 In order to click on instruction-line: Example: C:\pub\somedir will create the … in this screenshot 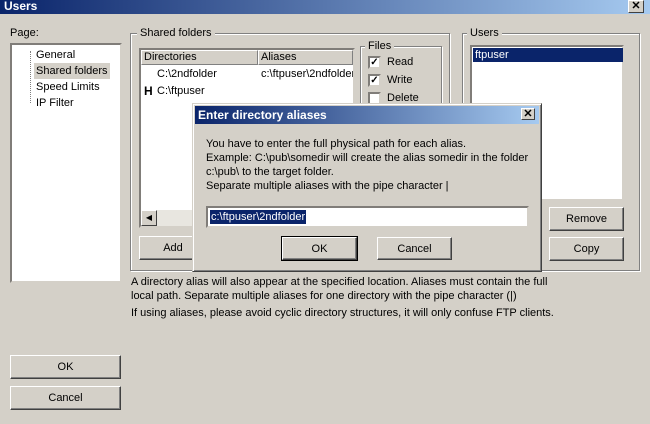, I will do `click(367, 158)`.